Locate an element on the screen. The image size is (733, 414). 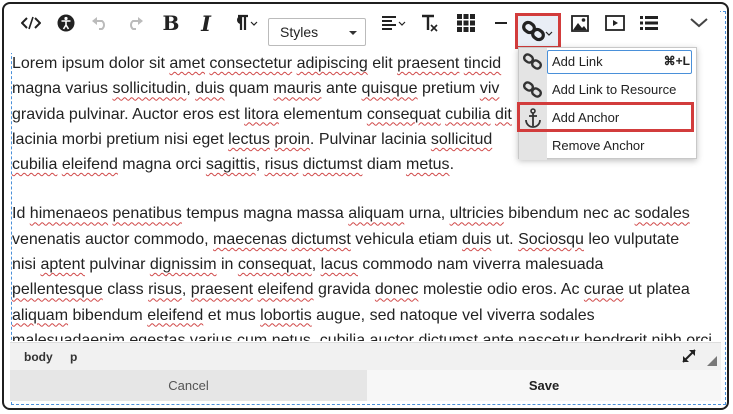
misspelled-word: adipiscing is located at coordinates (332, 63).